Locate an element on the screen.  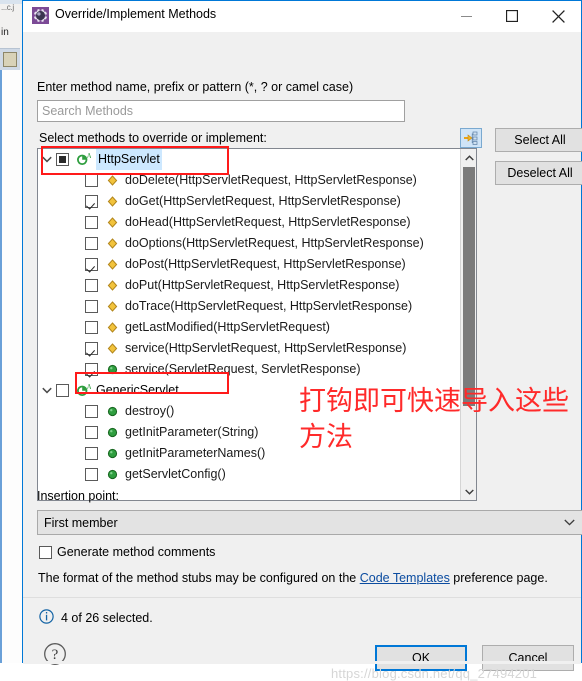
tree-method-row: getLastModified(HttpServletRequest) is located at coordinates (249, 327).